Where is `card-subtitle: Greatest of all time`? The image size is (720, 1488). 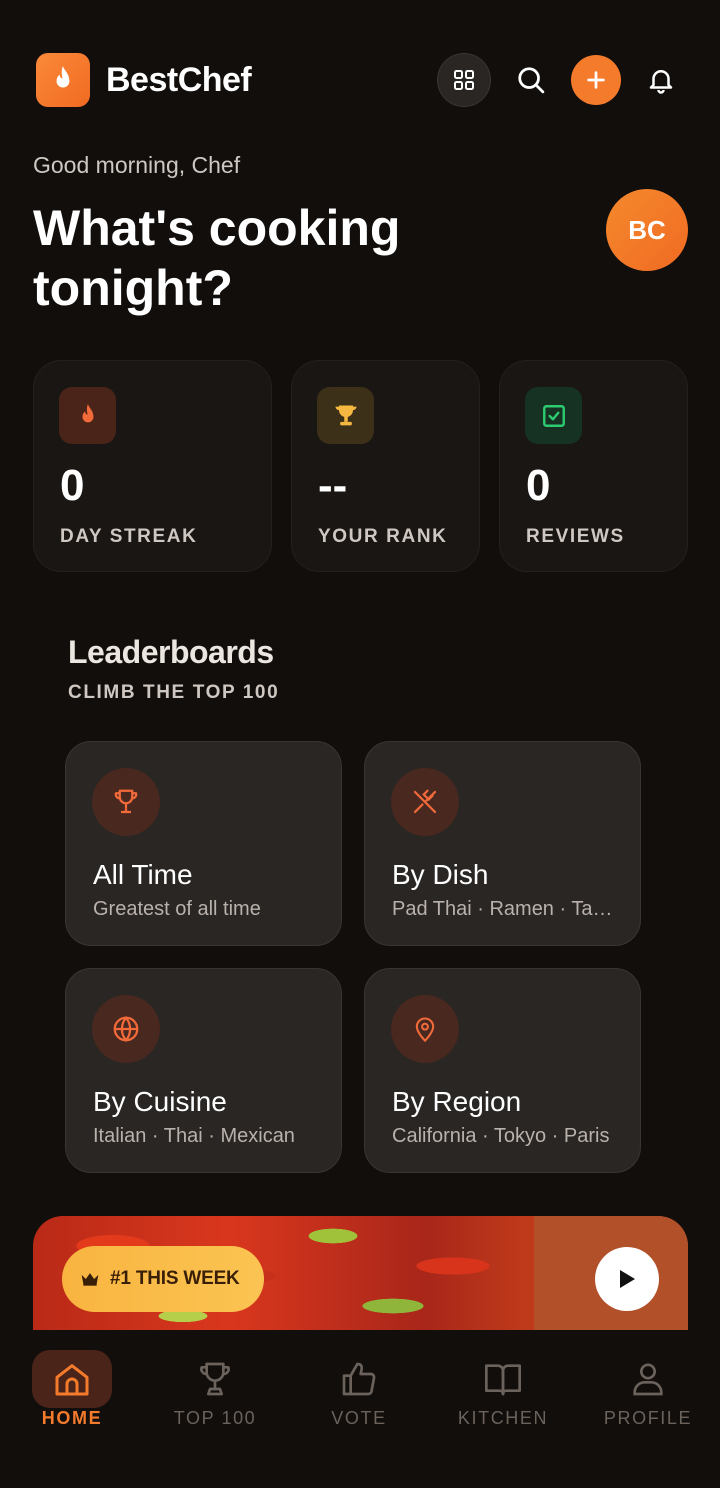
card-subtitle: Greatest of all time is located at coordinates (177, 909).